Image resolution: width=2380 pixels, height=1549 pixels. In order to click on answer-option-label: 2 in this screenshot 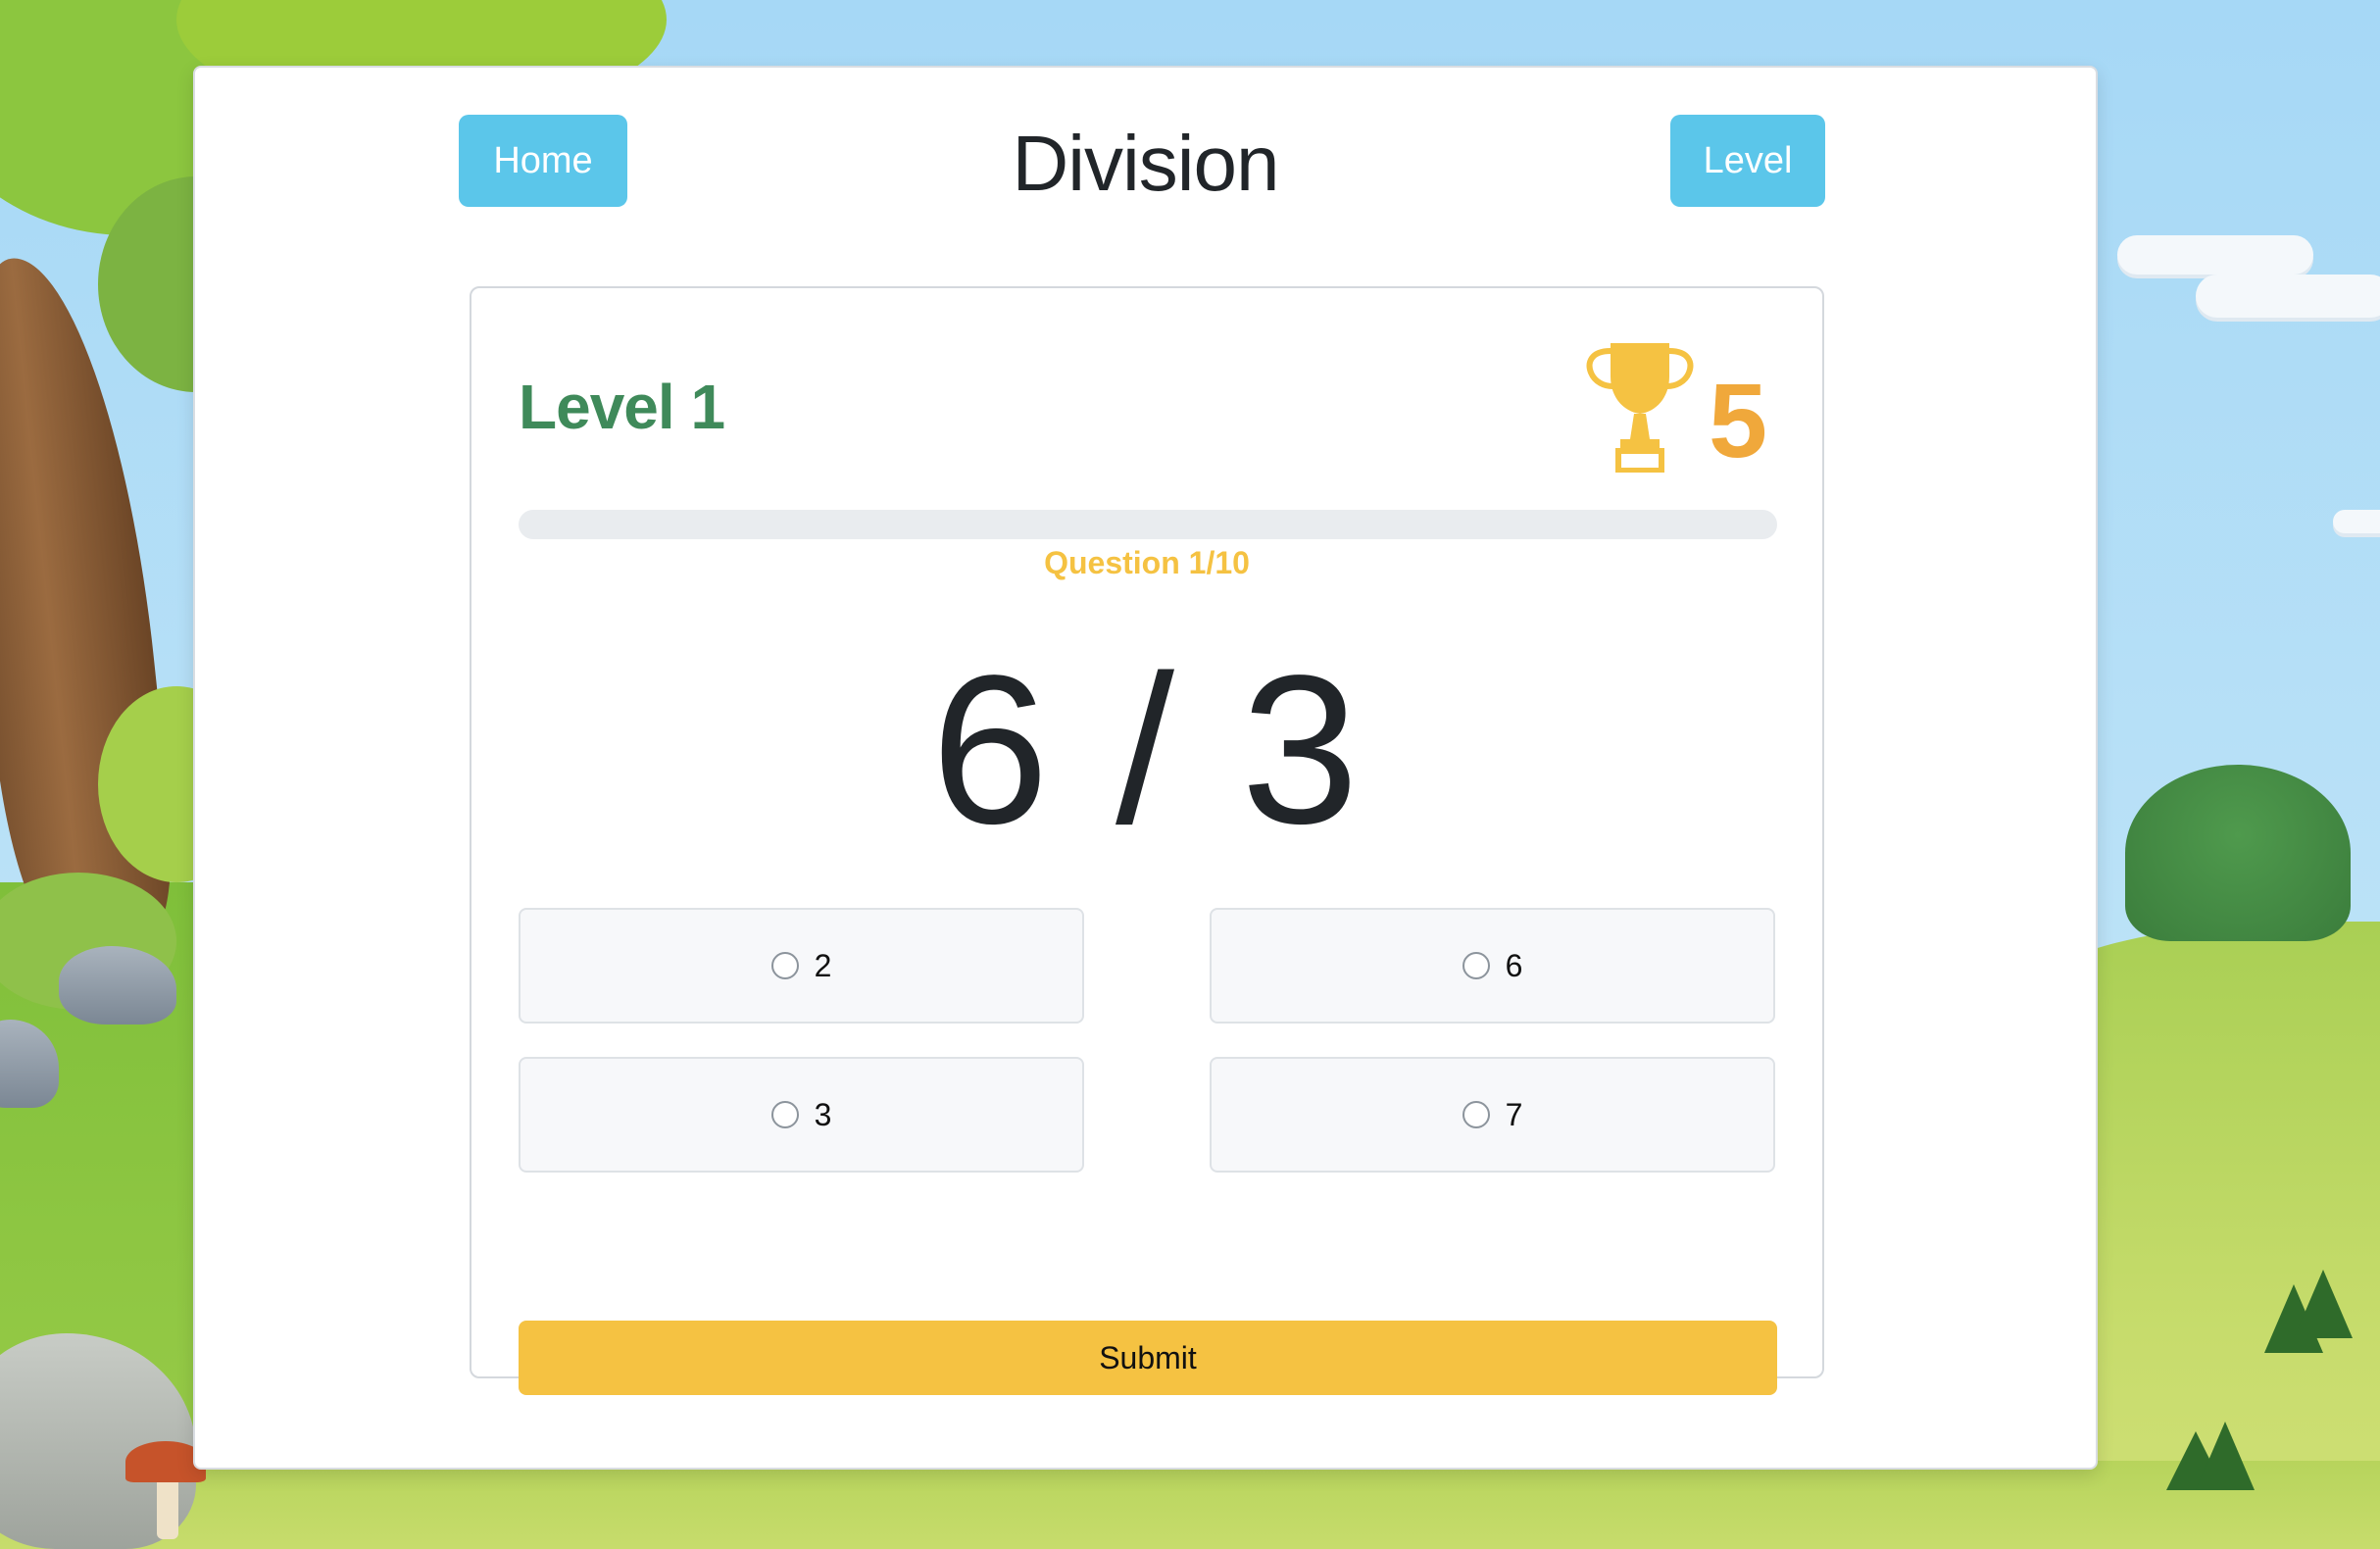, I will do `click(823, 965)`.